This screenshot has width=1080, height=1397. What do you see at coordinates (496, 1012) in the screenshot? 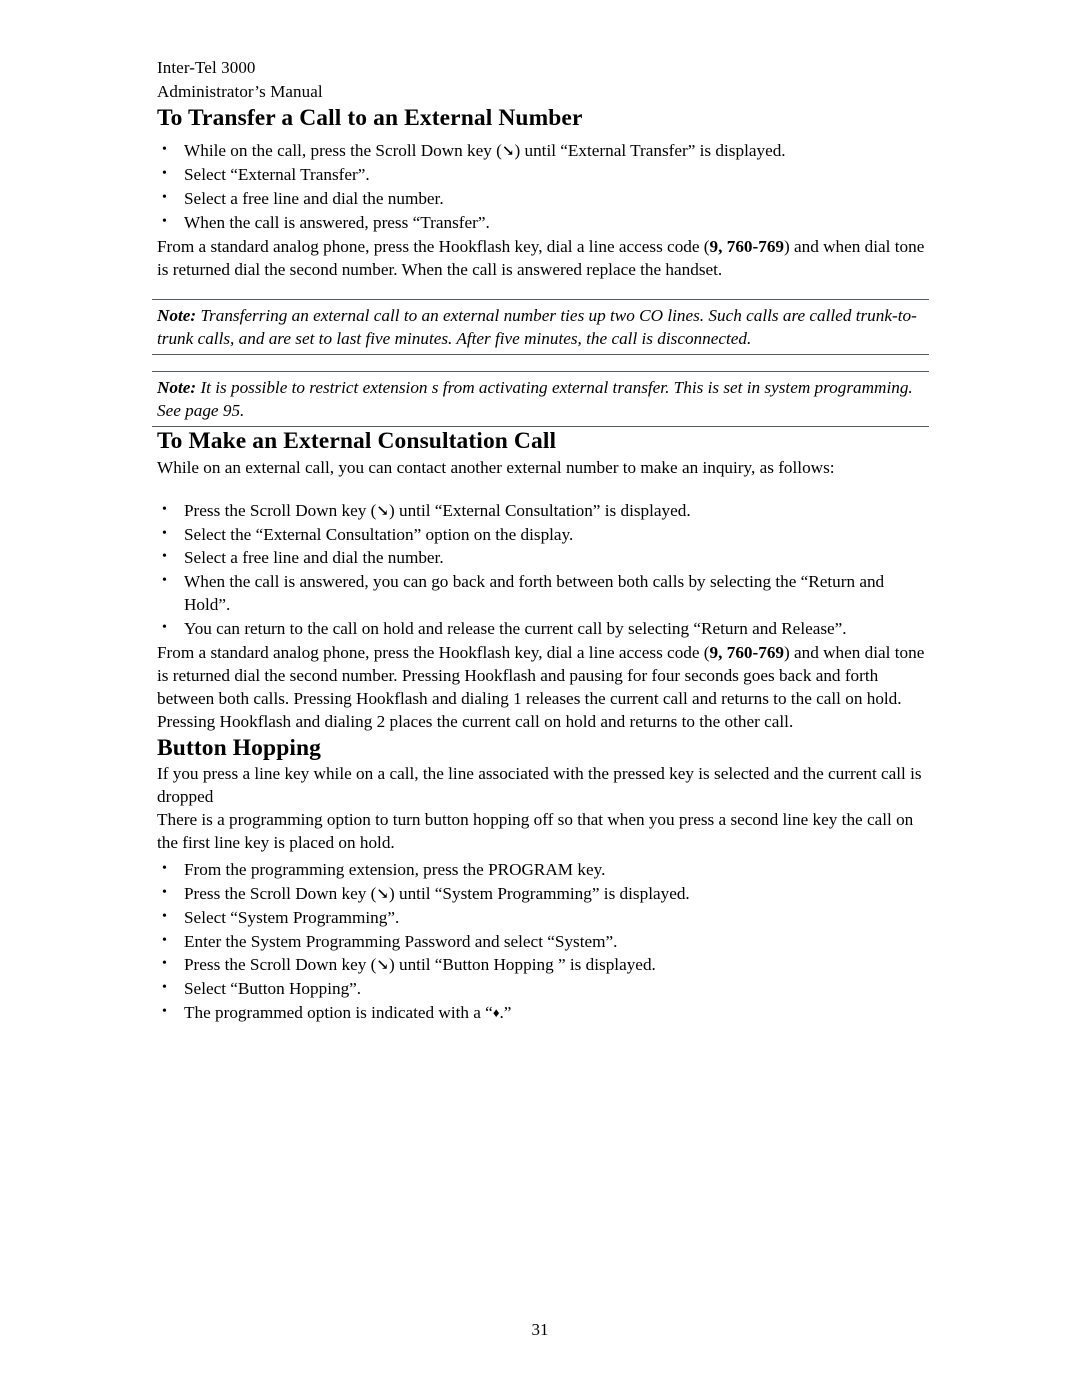
I see `diamond-icon: ♦` at bounding box center [496, 1012].